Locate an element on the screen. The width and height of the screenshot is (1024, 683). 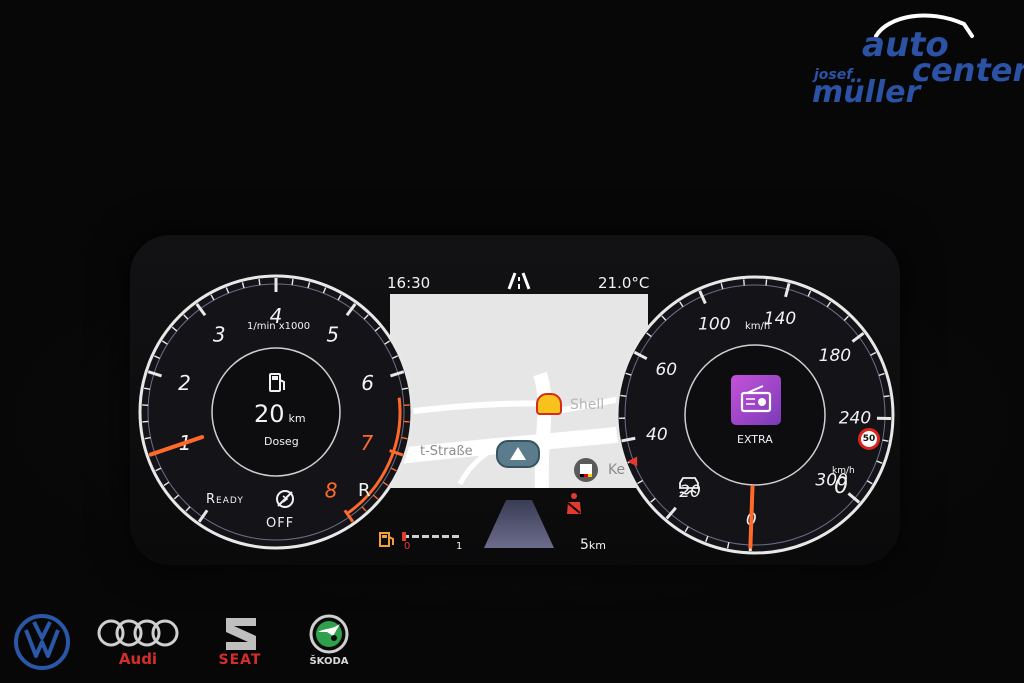
media-source-label: EXTRA is located at coordinates (755, 439).